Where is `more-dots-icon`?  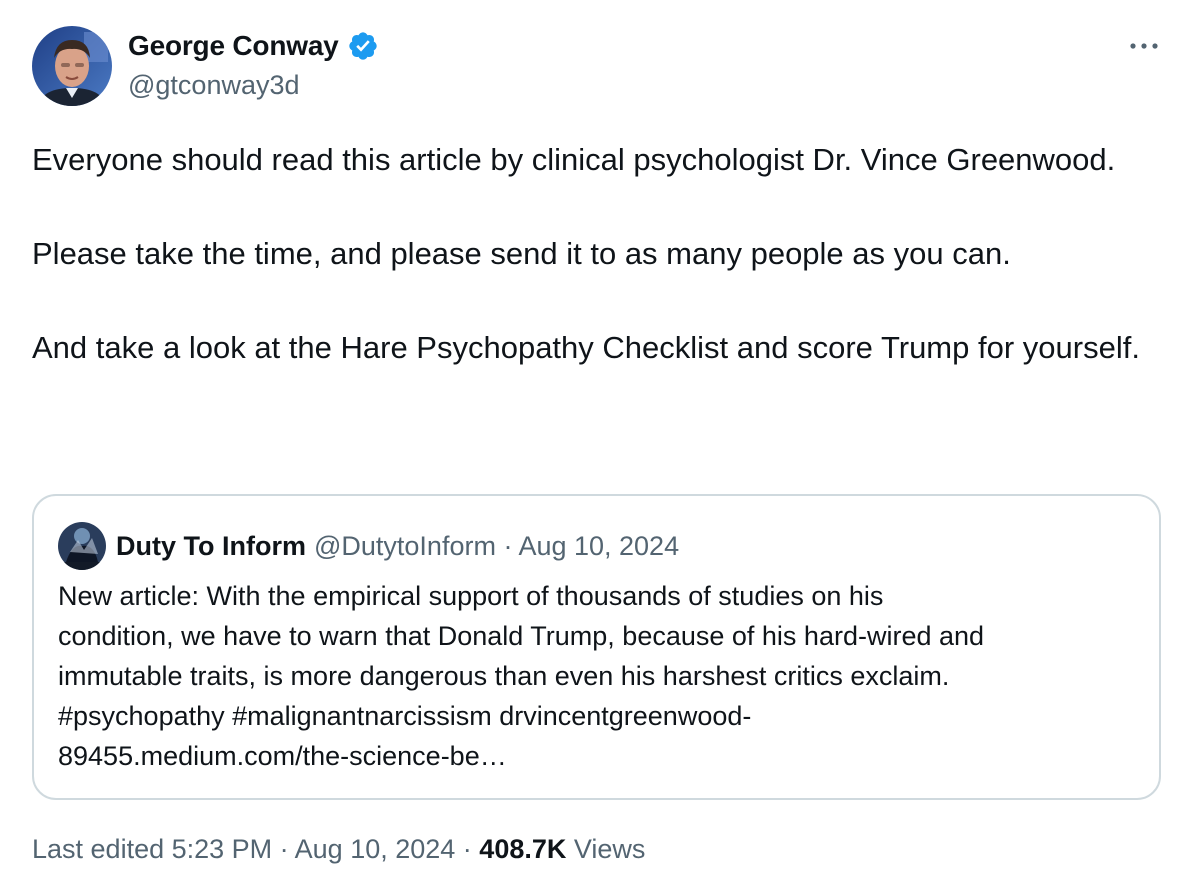
more-dots-icon is located at coordinates (1144, 46).